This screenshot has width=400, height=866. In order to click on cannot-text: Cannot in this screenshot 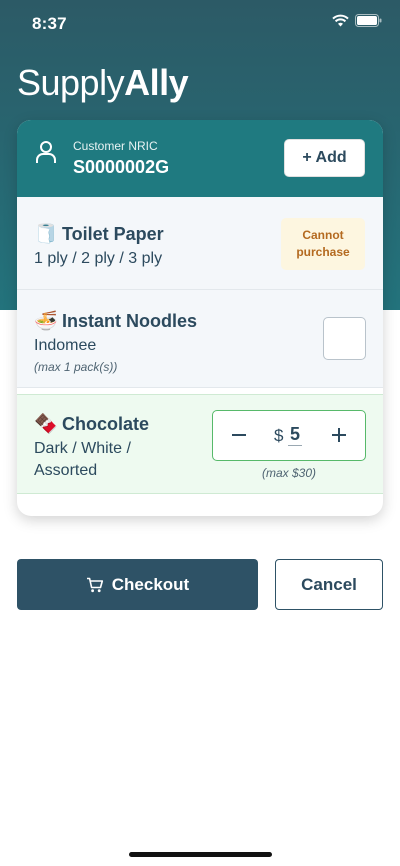, I will do `click(323, 235)`.